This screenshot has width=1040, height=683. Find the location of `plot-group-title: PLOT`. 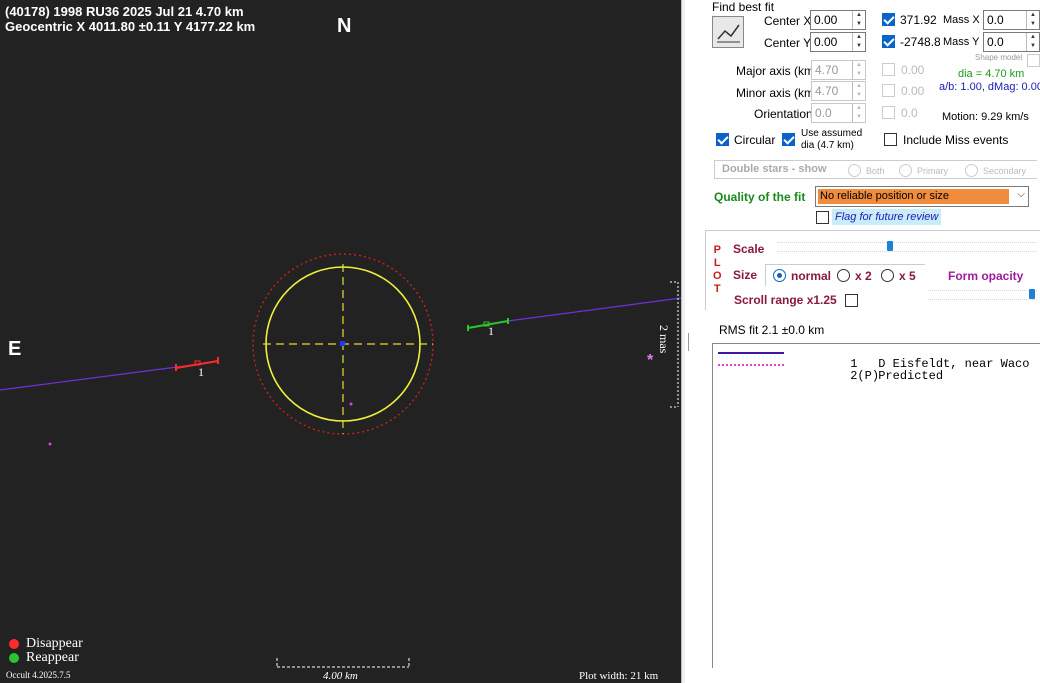

plot-group-title: PLOT is located at coordinates (717, 269).